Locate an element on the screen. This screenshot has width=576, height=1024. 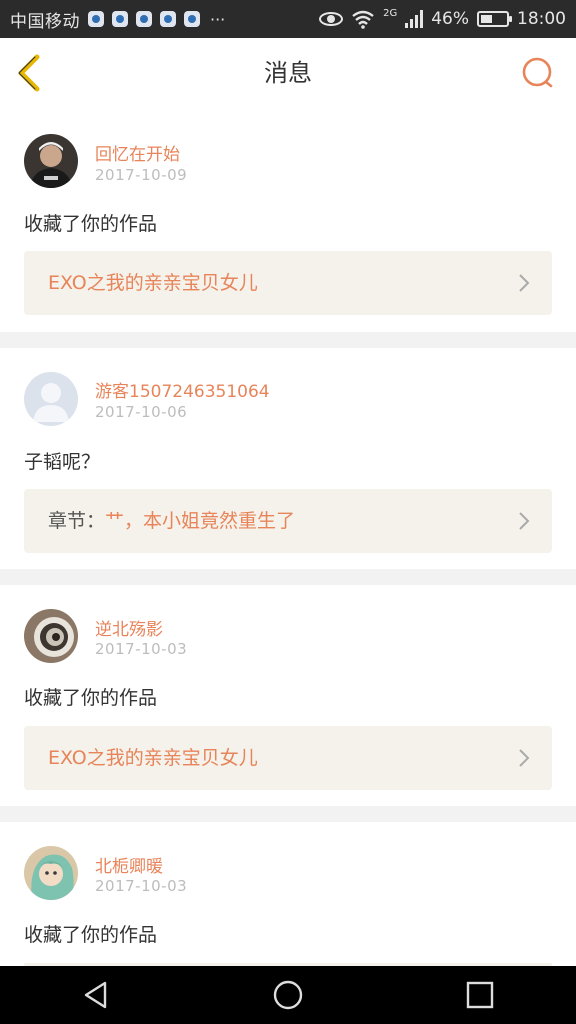
message-date: 2017-10-06 is located at coordinates (141, 412).